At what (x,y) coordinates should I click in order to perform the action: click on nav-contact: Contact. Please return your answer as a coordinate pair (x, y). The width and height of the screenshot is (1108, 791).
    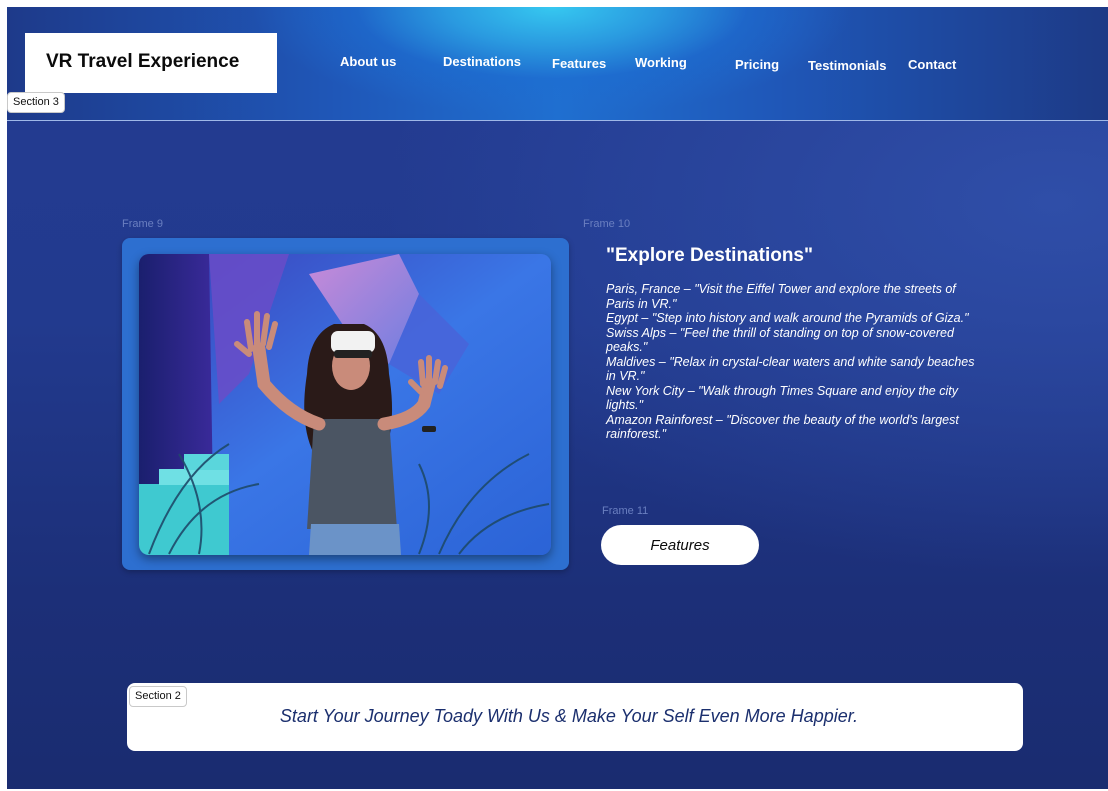
    Looking at the image, I should click on (932, 64).